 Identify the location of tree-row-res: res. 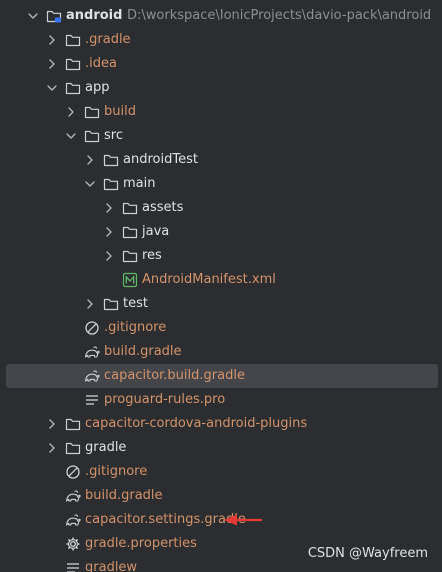
(221, 256).